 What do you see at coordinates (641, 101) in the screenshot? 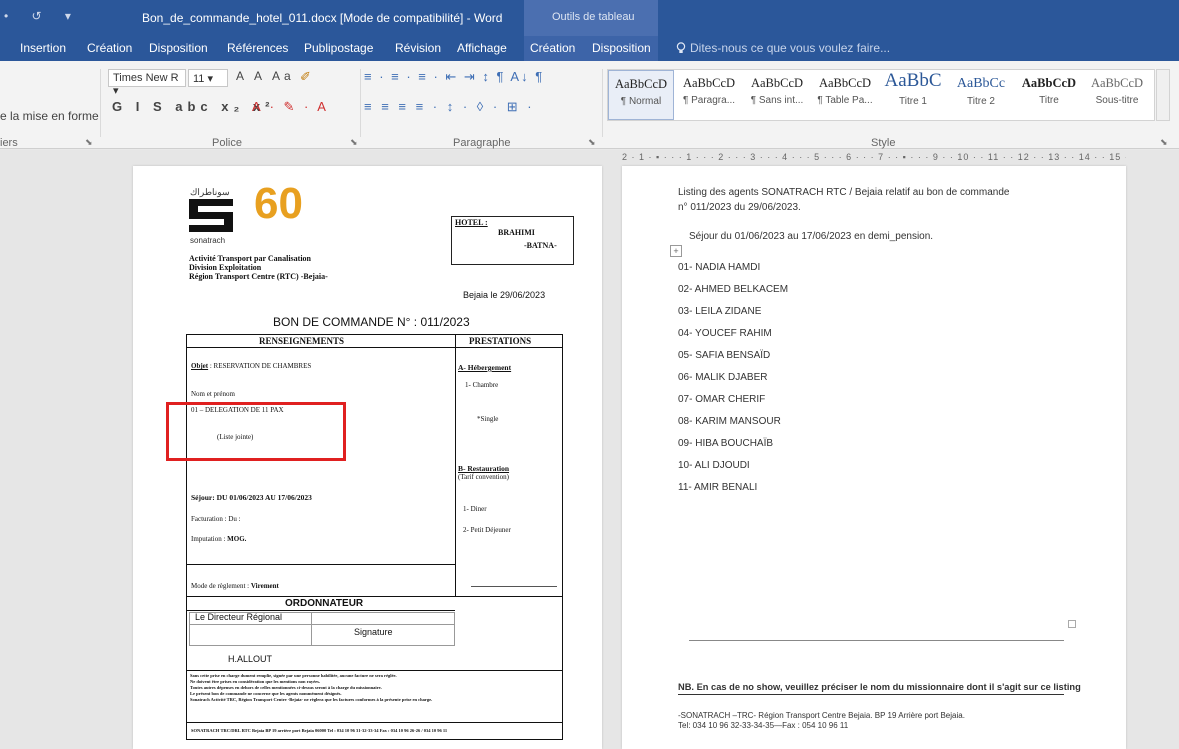
I see `style-name: ¶ Normal` at bounding box center [641, 101].